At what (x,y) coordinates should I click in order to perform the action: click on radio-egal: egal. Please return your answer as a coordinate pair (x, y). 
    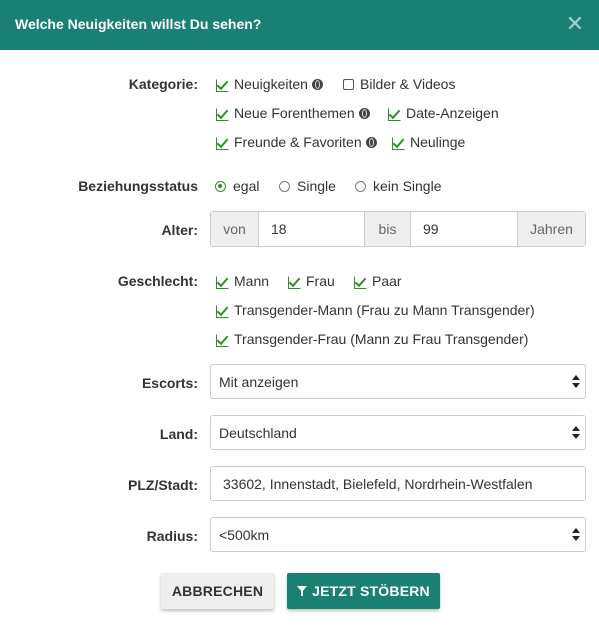
    Looking at the image, I should click on (237, 186).